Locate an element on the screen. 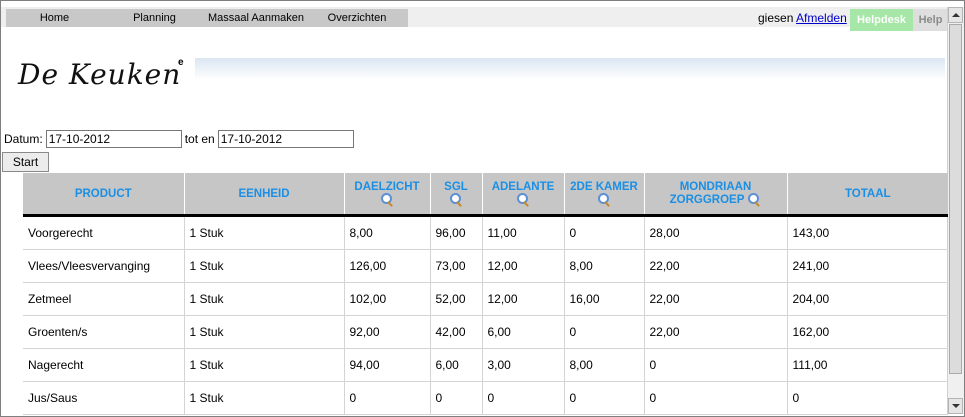 The image size is (965, 417). cell-mondriaan: 28,00 is located at coordinates (715, 232).